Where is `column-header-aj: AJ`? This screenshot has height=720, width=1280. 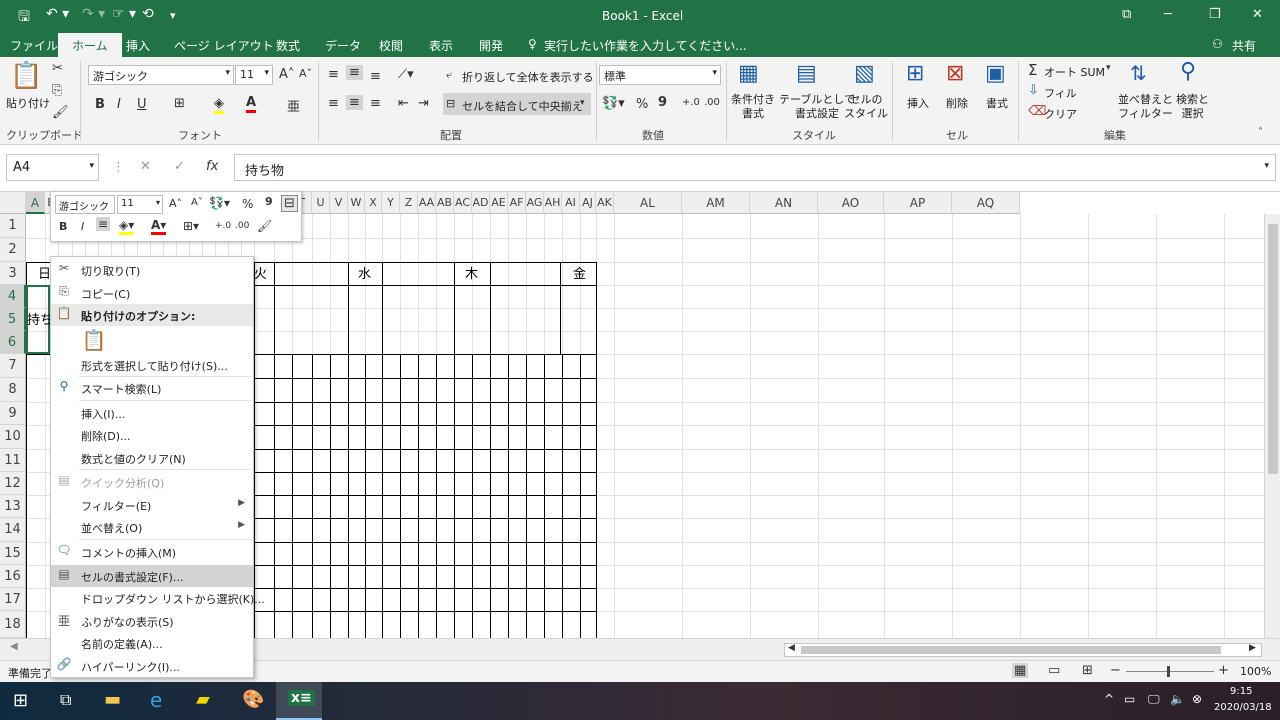
column-header-aj: AJ is located at coordinates (588, 203).